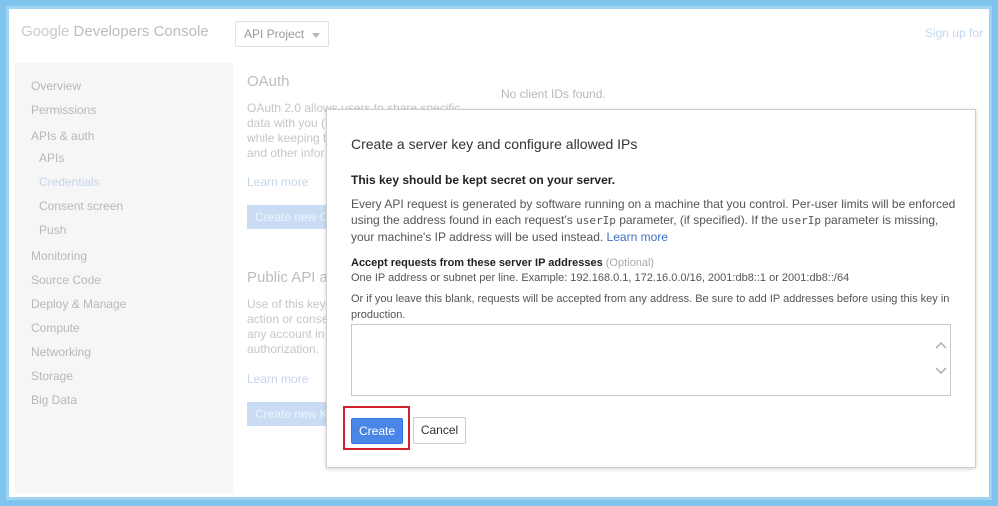  What do you see at coordinates (698, 220) in the screenshot?
I see `description-text: parameter, (if specified). If the` at bounding box center [698, 220].